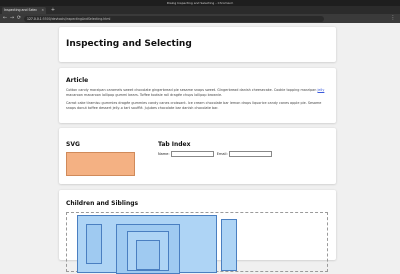 The height and width of the screenshot is (274, 400). What do you see at coordinates (174, 144) in the screenshot?
I see `tab-index-heading: Tab Index` at bounding box center [174, 144].